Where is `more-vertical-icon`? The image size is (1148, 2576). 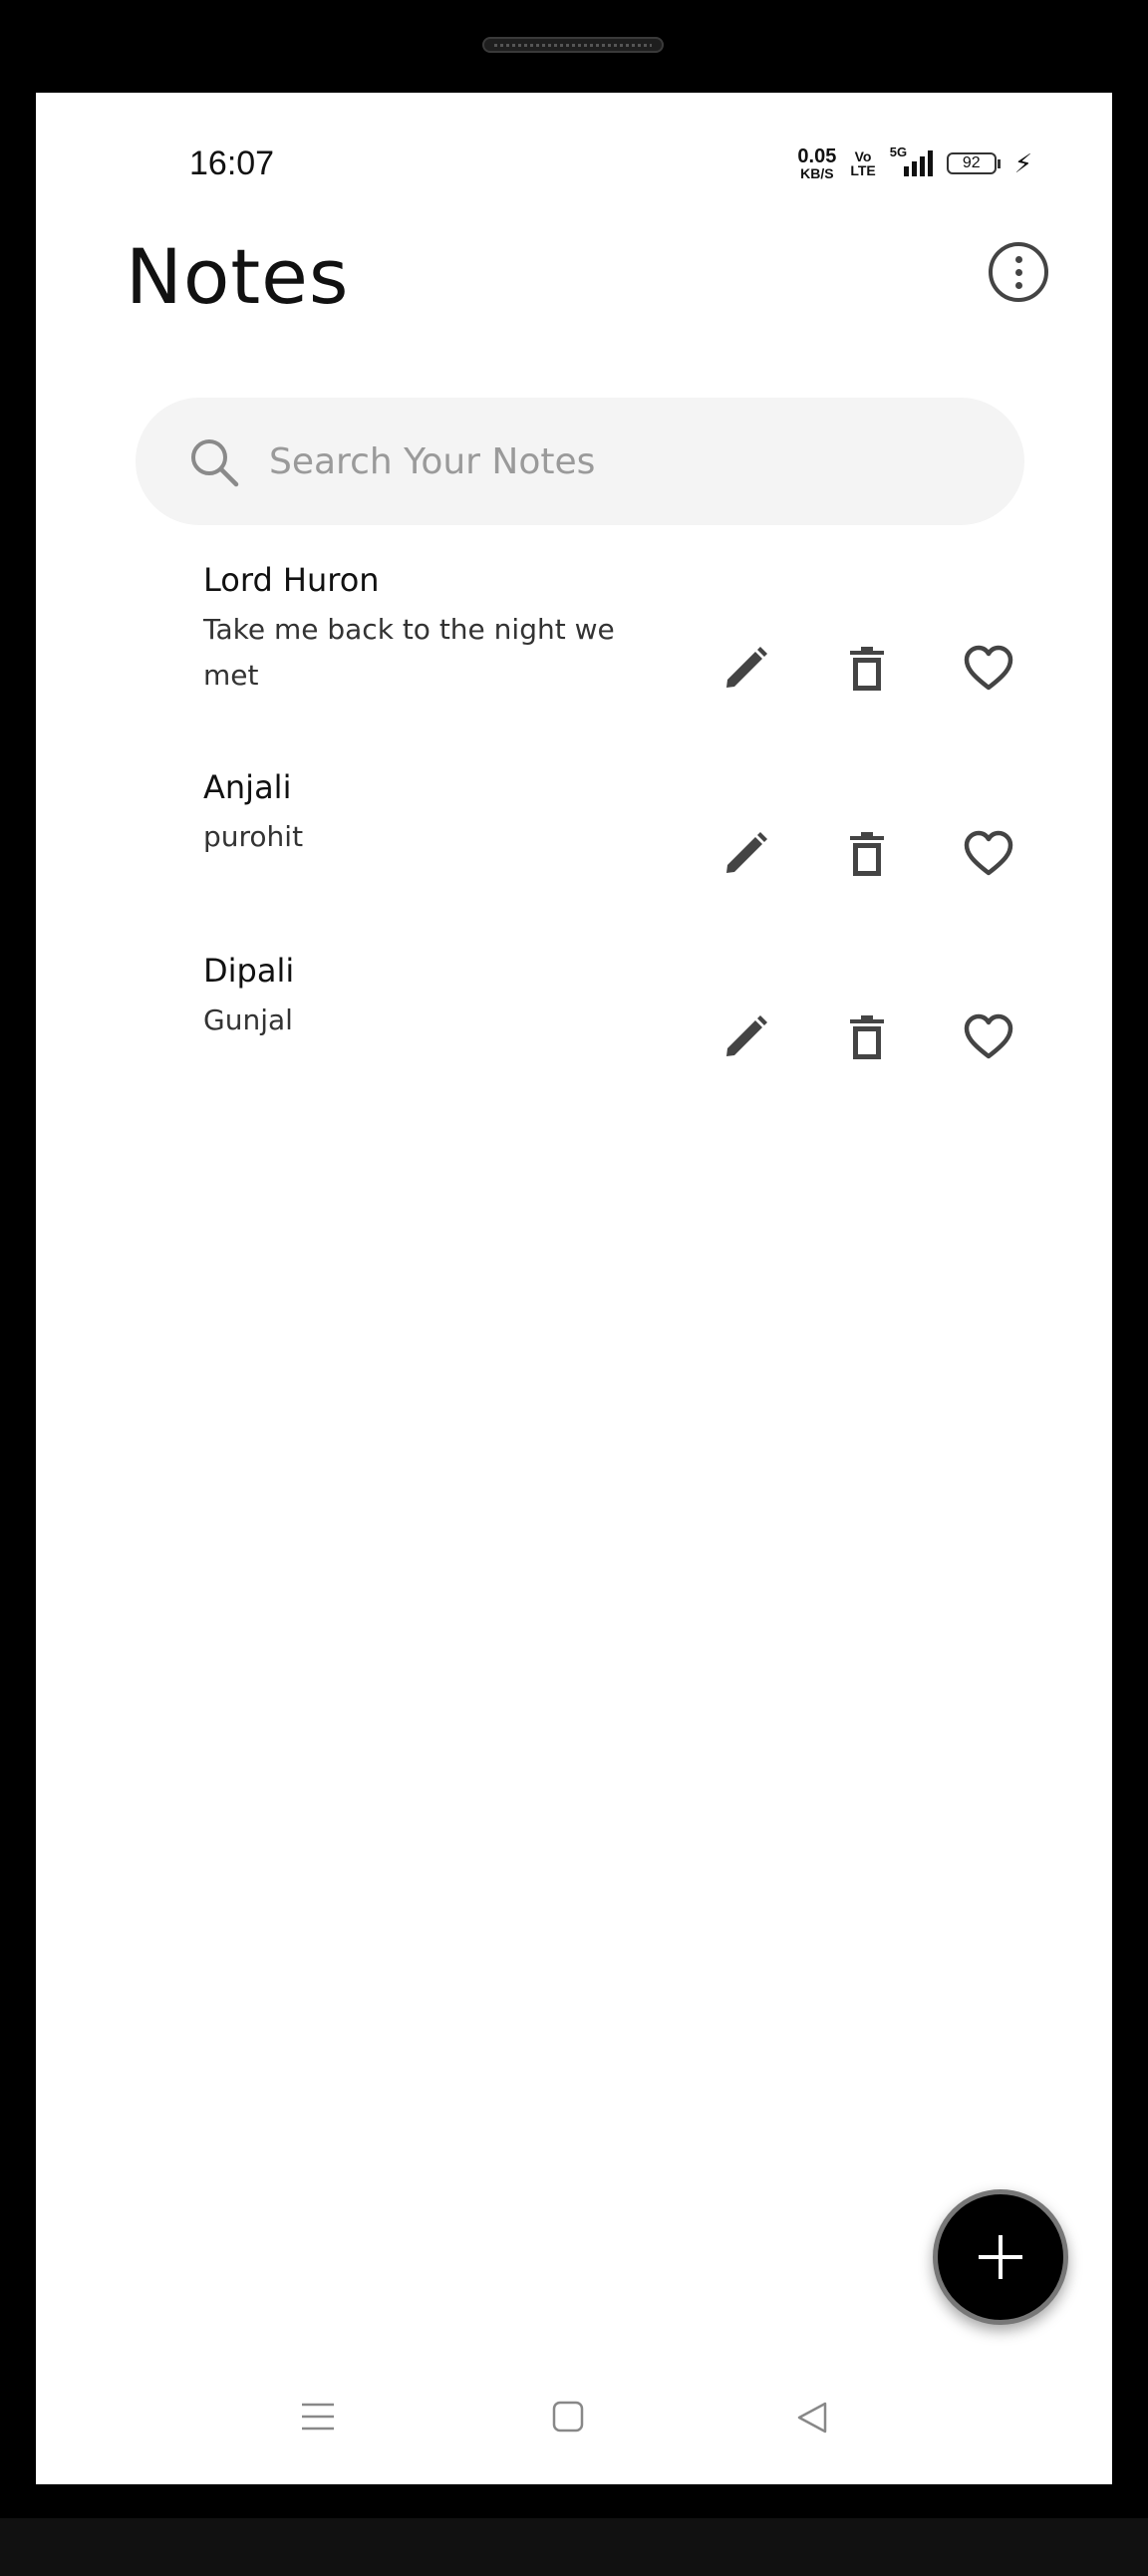 more-vertical-icon is located at coordinates (1018, 272).